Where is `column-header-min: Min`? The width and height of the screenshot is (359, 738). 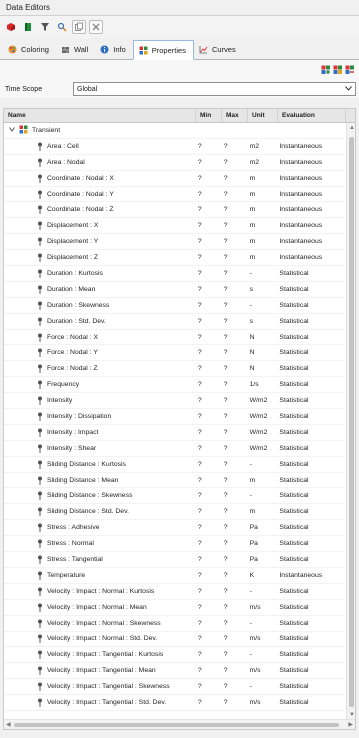 column-header-min: Min is located at coordinates (209, 115).